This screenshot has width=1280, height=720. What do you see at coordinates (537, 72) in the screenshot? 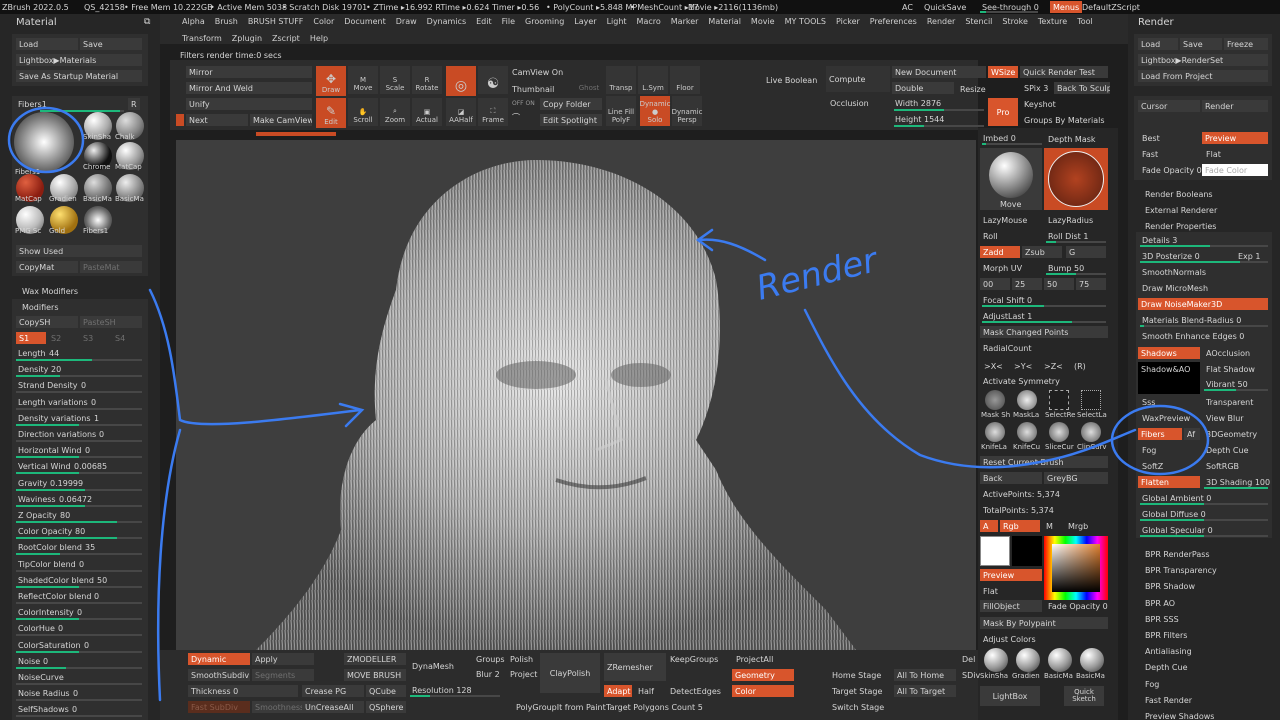
I see `camview-on-toggle: CamView On` at bounding box center [537, 72].